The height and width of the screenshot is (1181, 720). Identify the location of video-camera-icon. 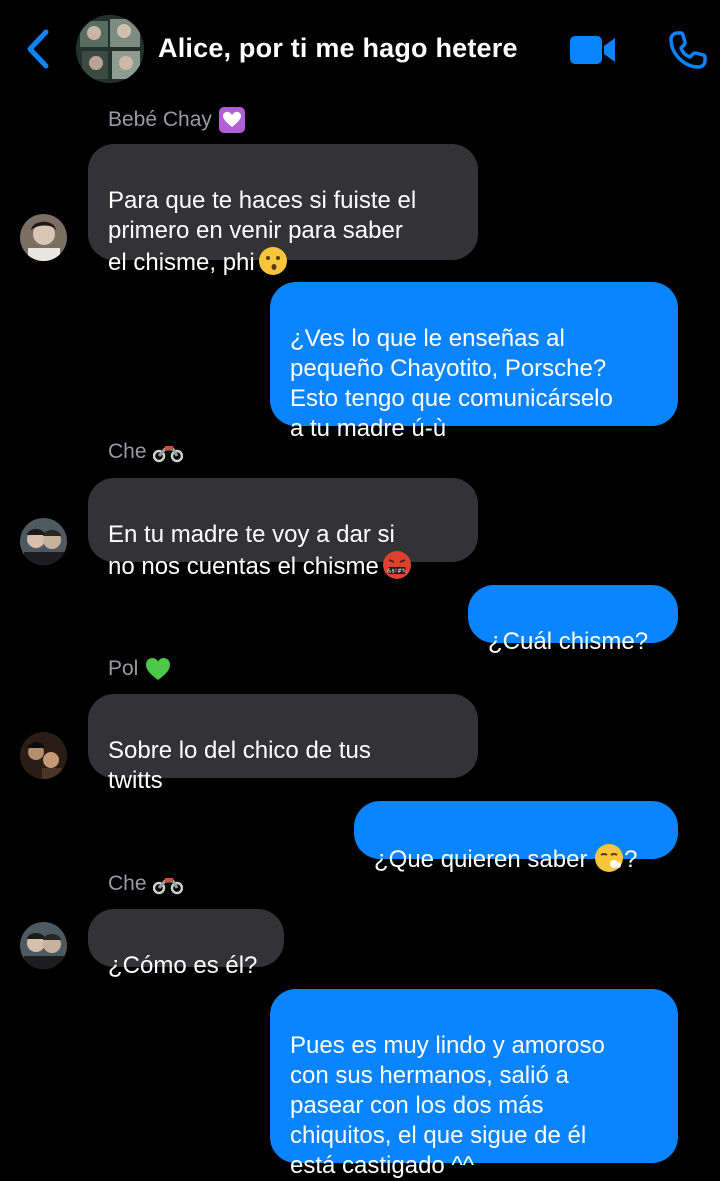
(592, 50).